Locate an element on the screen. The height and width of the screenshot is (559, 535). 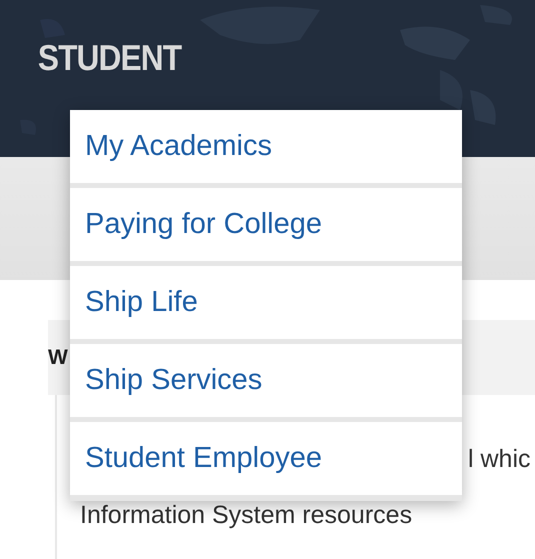
menu-item: My Academics is located at coordinates (266, 146).